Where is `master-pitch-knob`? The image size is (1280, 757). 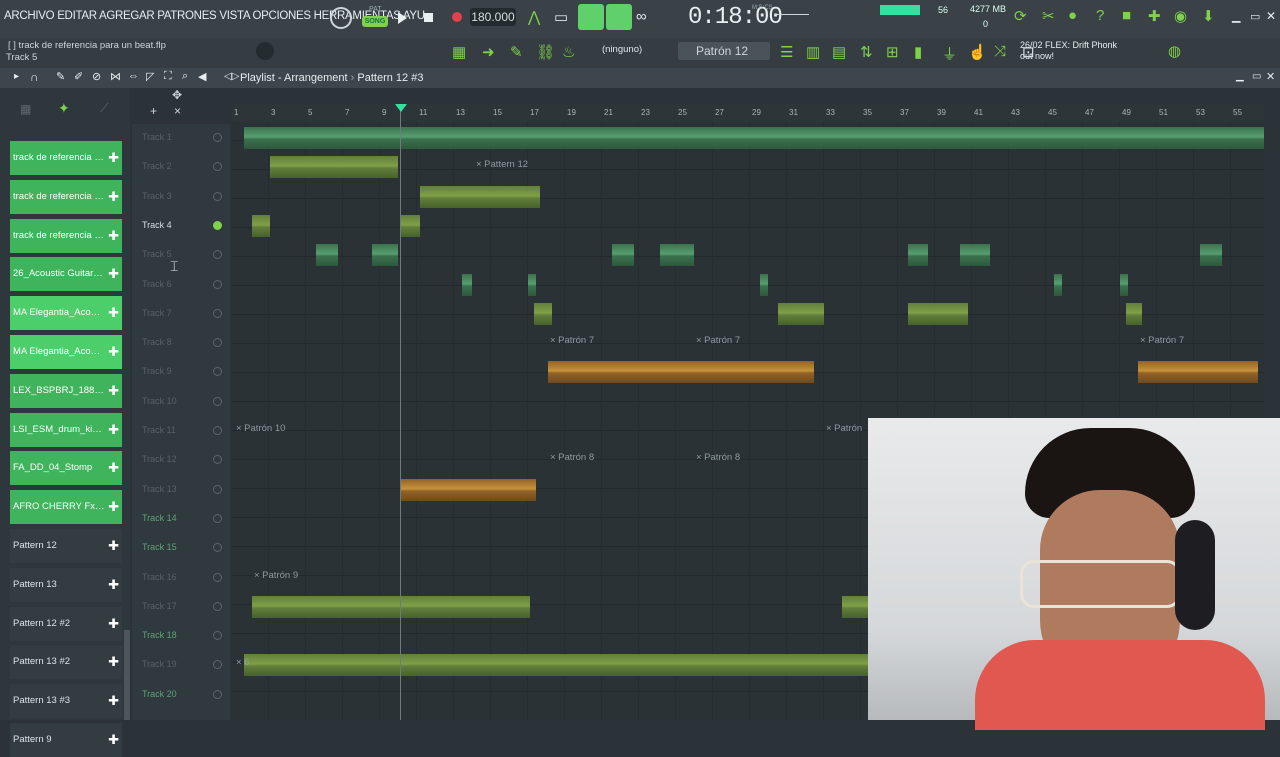 master-pitch-knob is located at coordinates (265, 51).